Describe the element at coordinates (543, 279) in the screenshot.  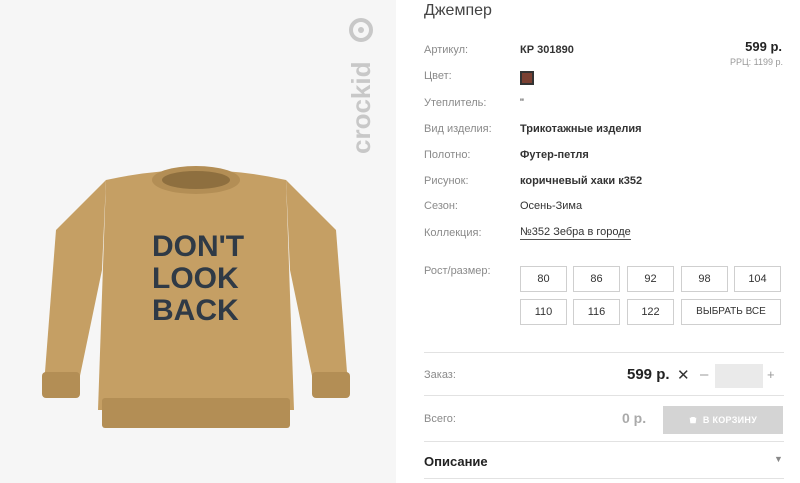
I see `size-80: 80` at that location.